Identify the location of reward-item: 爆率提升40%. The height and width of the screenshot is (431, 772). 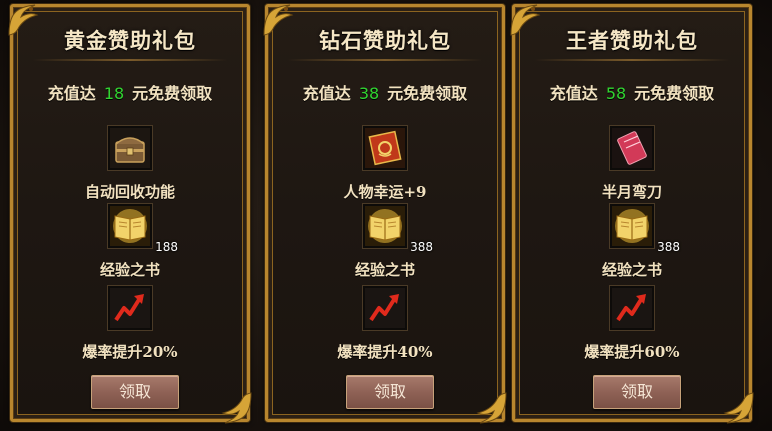
(385, 323).